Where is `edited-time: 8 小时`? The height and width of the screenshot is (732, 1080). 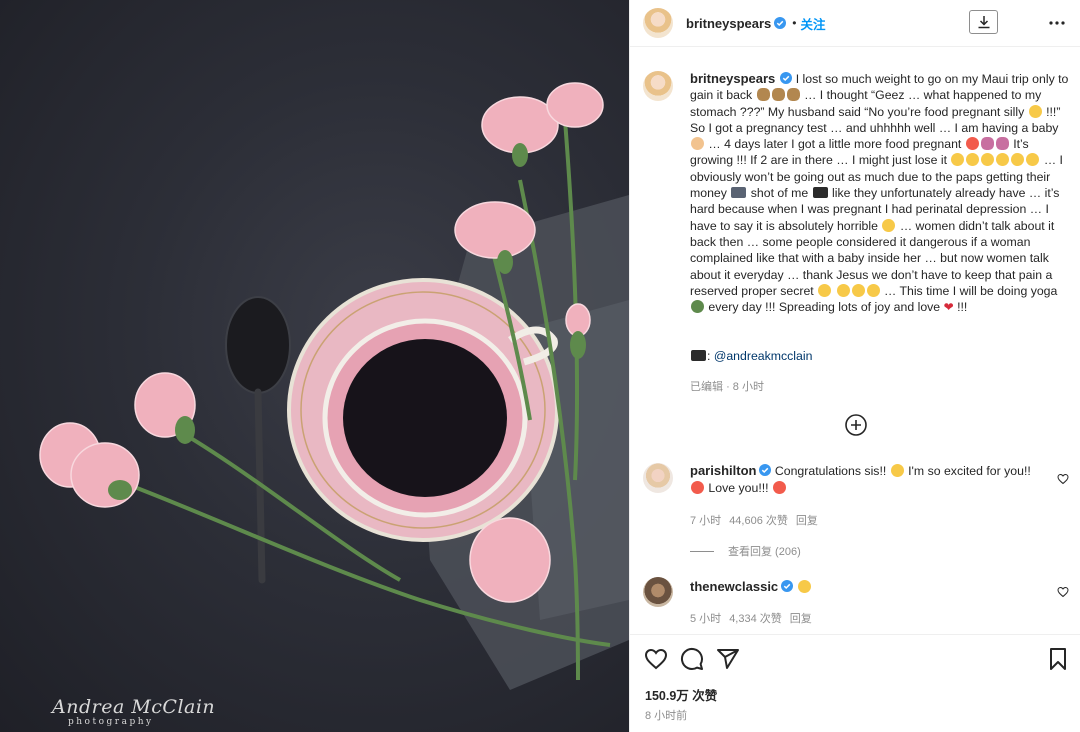
edited-time: 8 小时 is located at coordinates (748, 387).